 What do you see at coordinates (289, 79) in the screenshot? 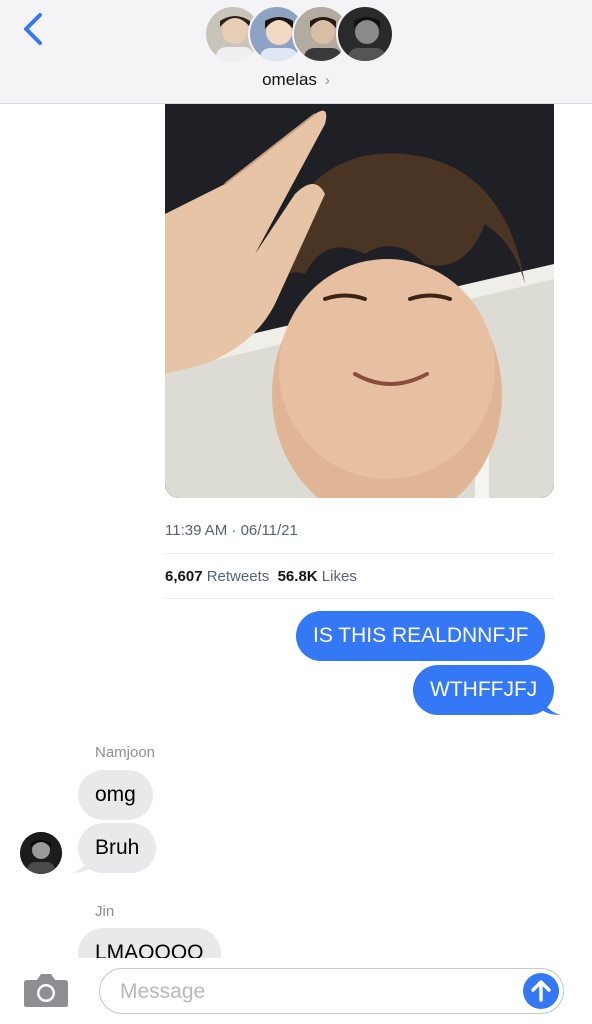
I see `group-name-label: omelas` at bounding box center [289, 79].